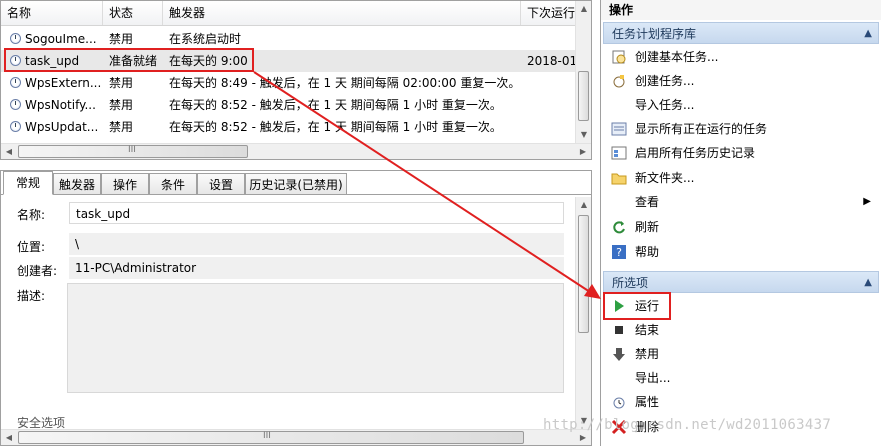 The image size is (881, 446). What do you see at coordinates (125, 184) in the screenshot?
I see `tab-actions: 操作` at bounding box center [125, 184].